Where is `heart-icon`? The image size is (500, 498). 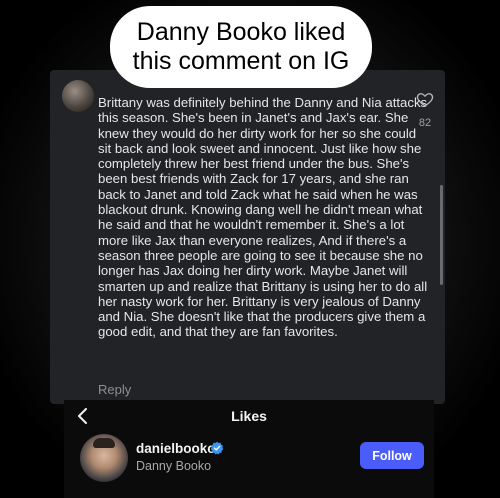
heart-icon is located at coordinates (425, 99).